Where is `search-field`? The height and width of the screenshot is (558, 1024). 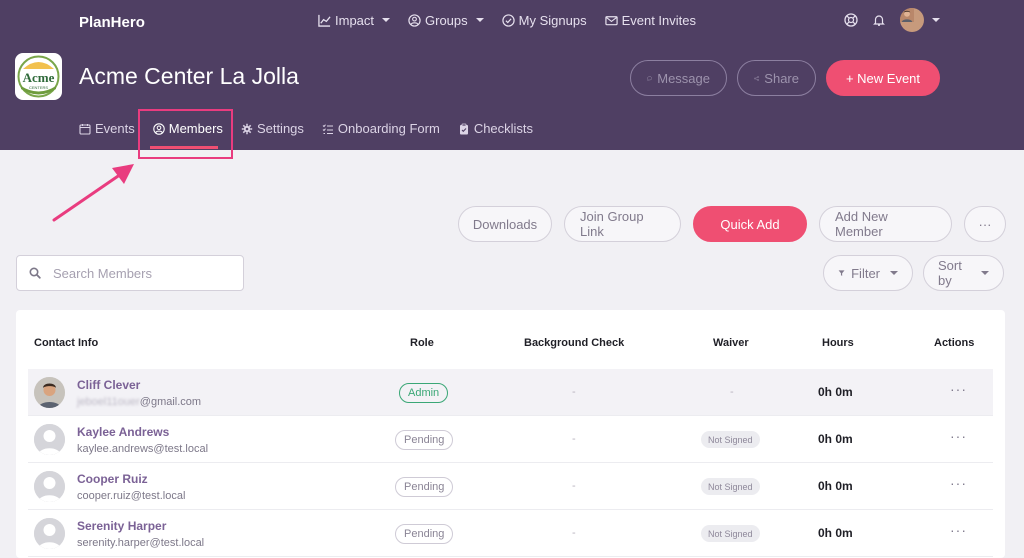 search-field is located at coordinates (130, 273).